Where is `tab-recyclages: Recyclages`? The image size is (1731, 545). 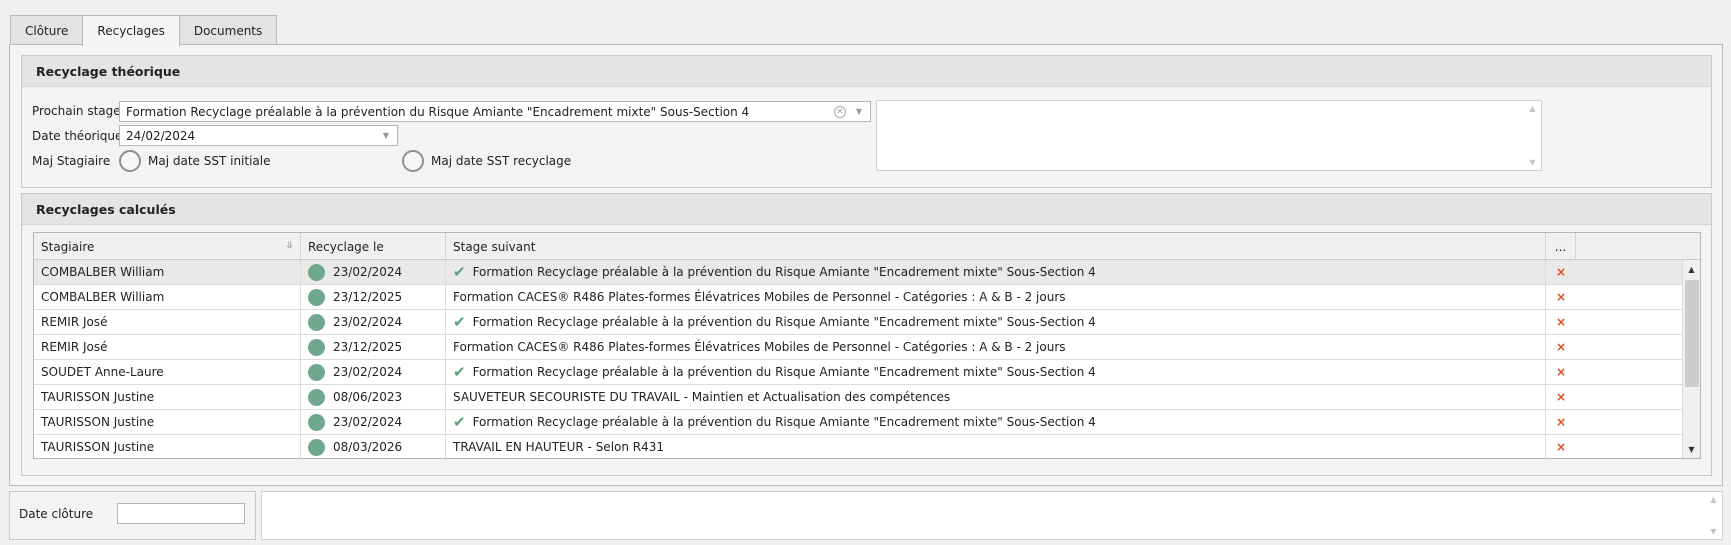
tab-recyclages: Recyclages is located at coordinates (131, 30).